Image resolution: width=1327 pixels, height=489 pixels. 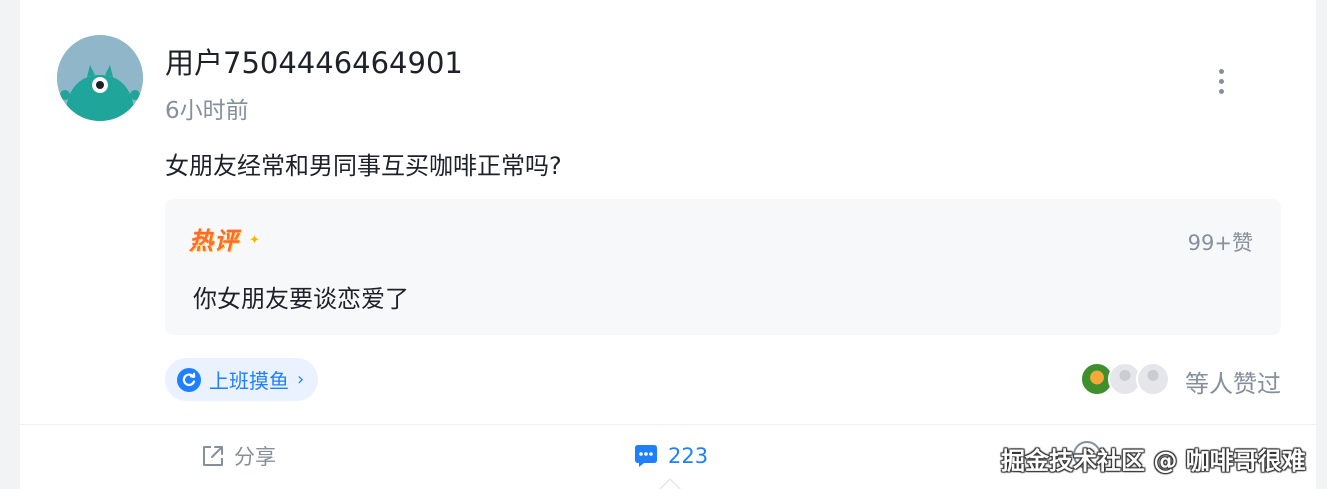 What do you see at coordinates (301, 379) in the screenshot?
I see `chevron-right-icon: ›` at bounding box center [301, 379].